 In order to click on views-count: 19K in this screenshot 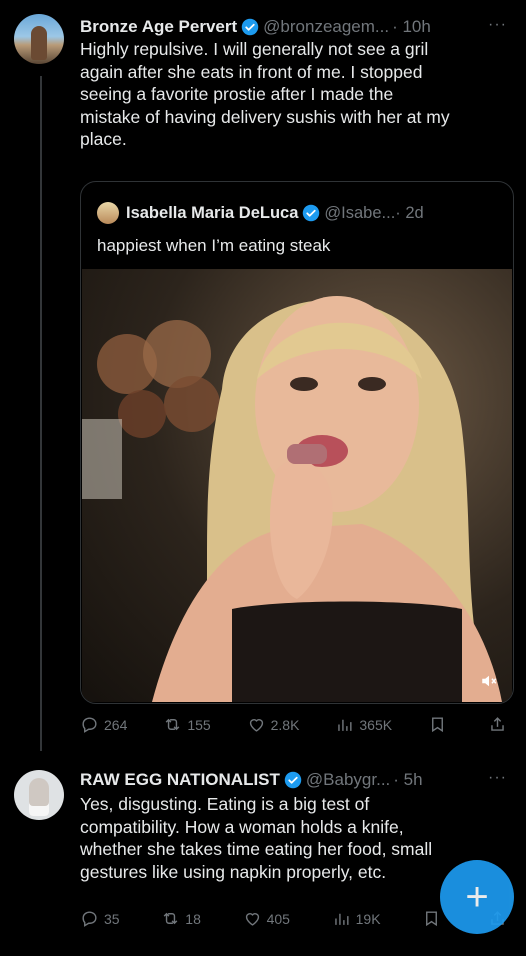, I will do `click(368, 918)`.